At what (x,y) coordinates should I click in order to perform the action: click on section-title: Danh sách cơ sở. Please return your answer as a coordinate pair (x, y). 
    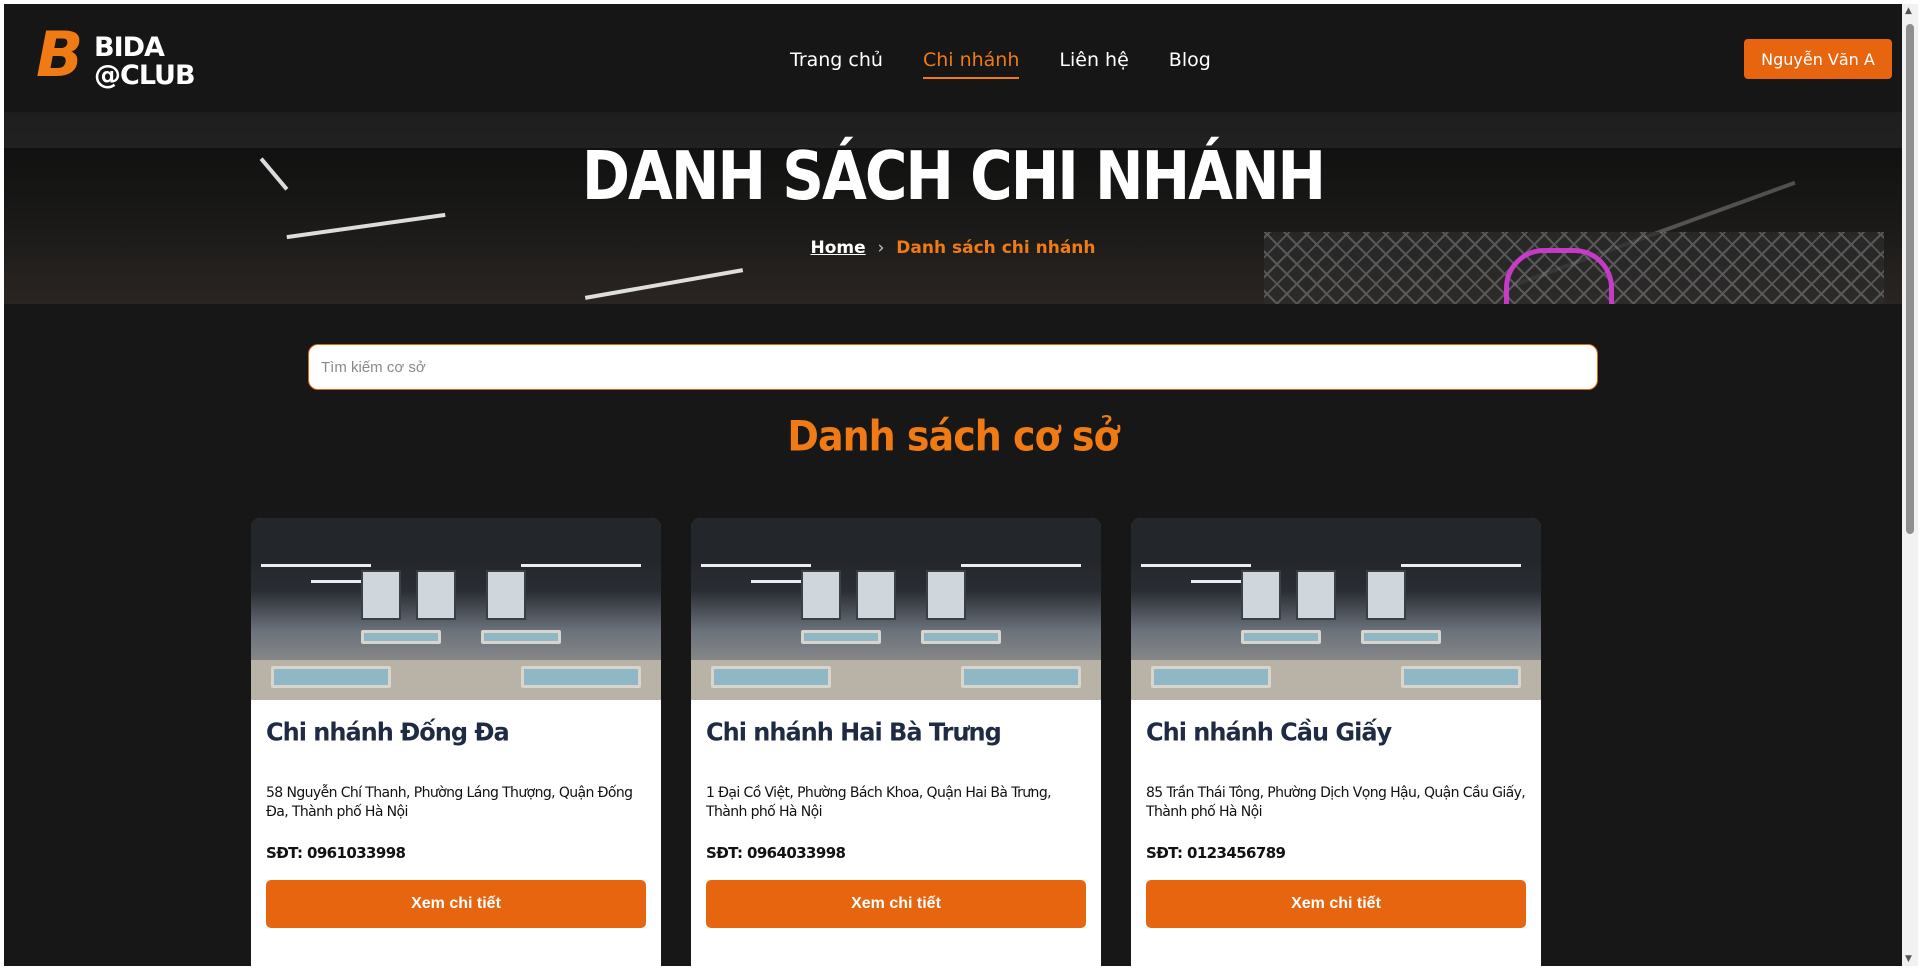
    Looking at the image, I should click on (953, 436).